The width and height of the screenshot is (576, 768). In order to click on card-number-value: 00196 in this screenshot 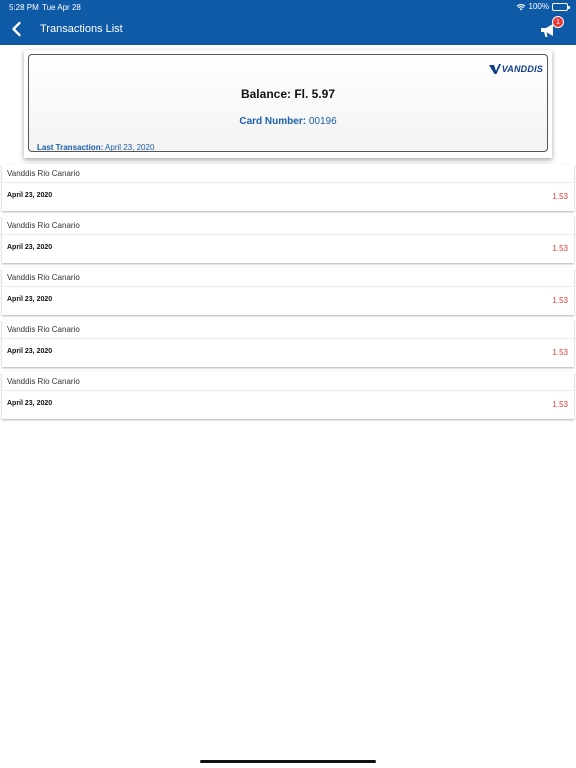, I will do `click(322, 121)`.